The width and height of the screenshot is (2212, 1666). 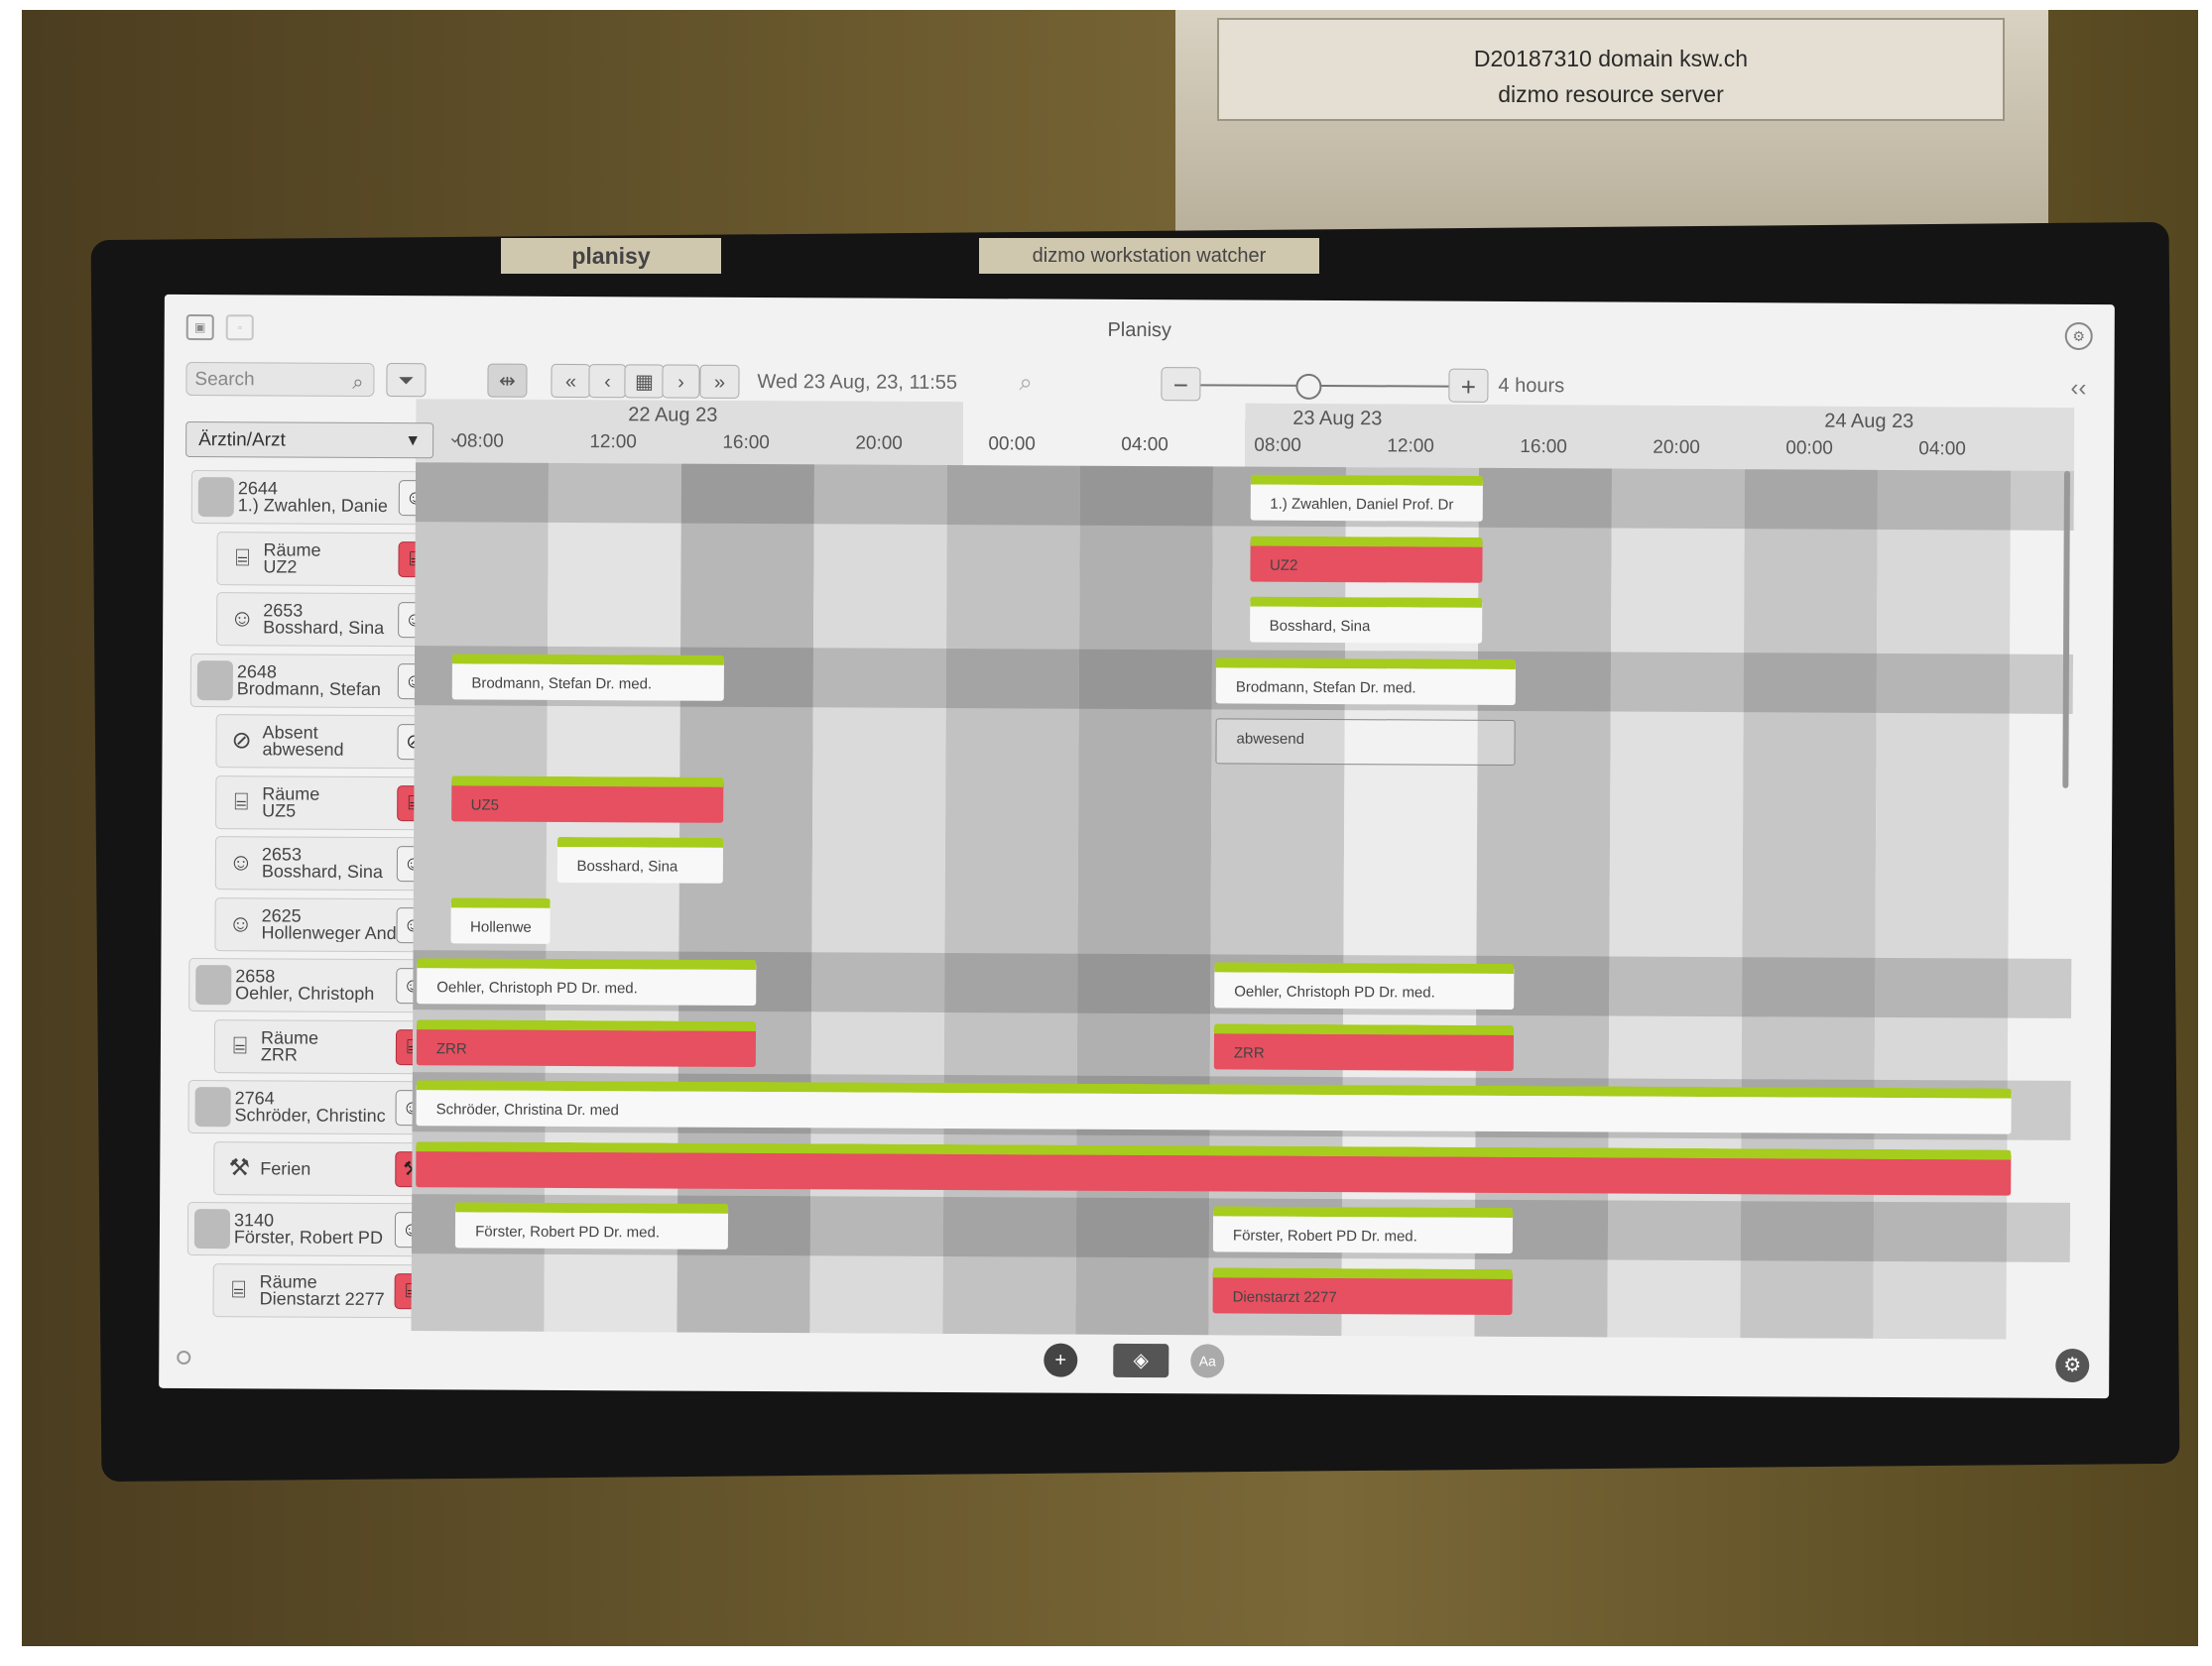 What do you see at coordinates (1214, 1107) in the screenshot?
I see `booking-bar: Schröder, Christina Dr. med` at bounding box center [1214, 1107].